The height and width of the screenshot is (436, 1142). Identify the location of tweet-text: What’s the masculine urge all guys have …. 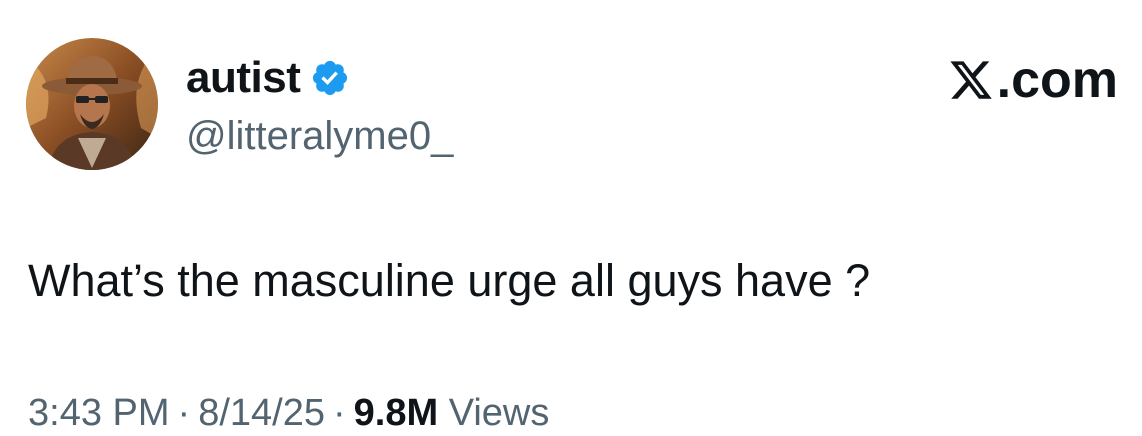
(449, 280).